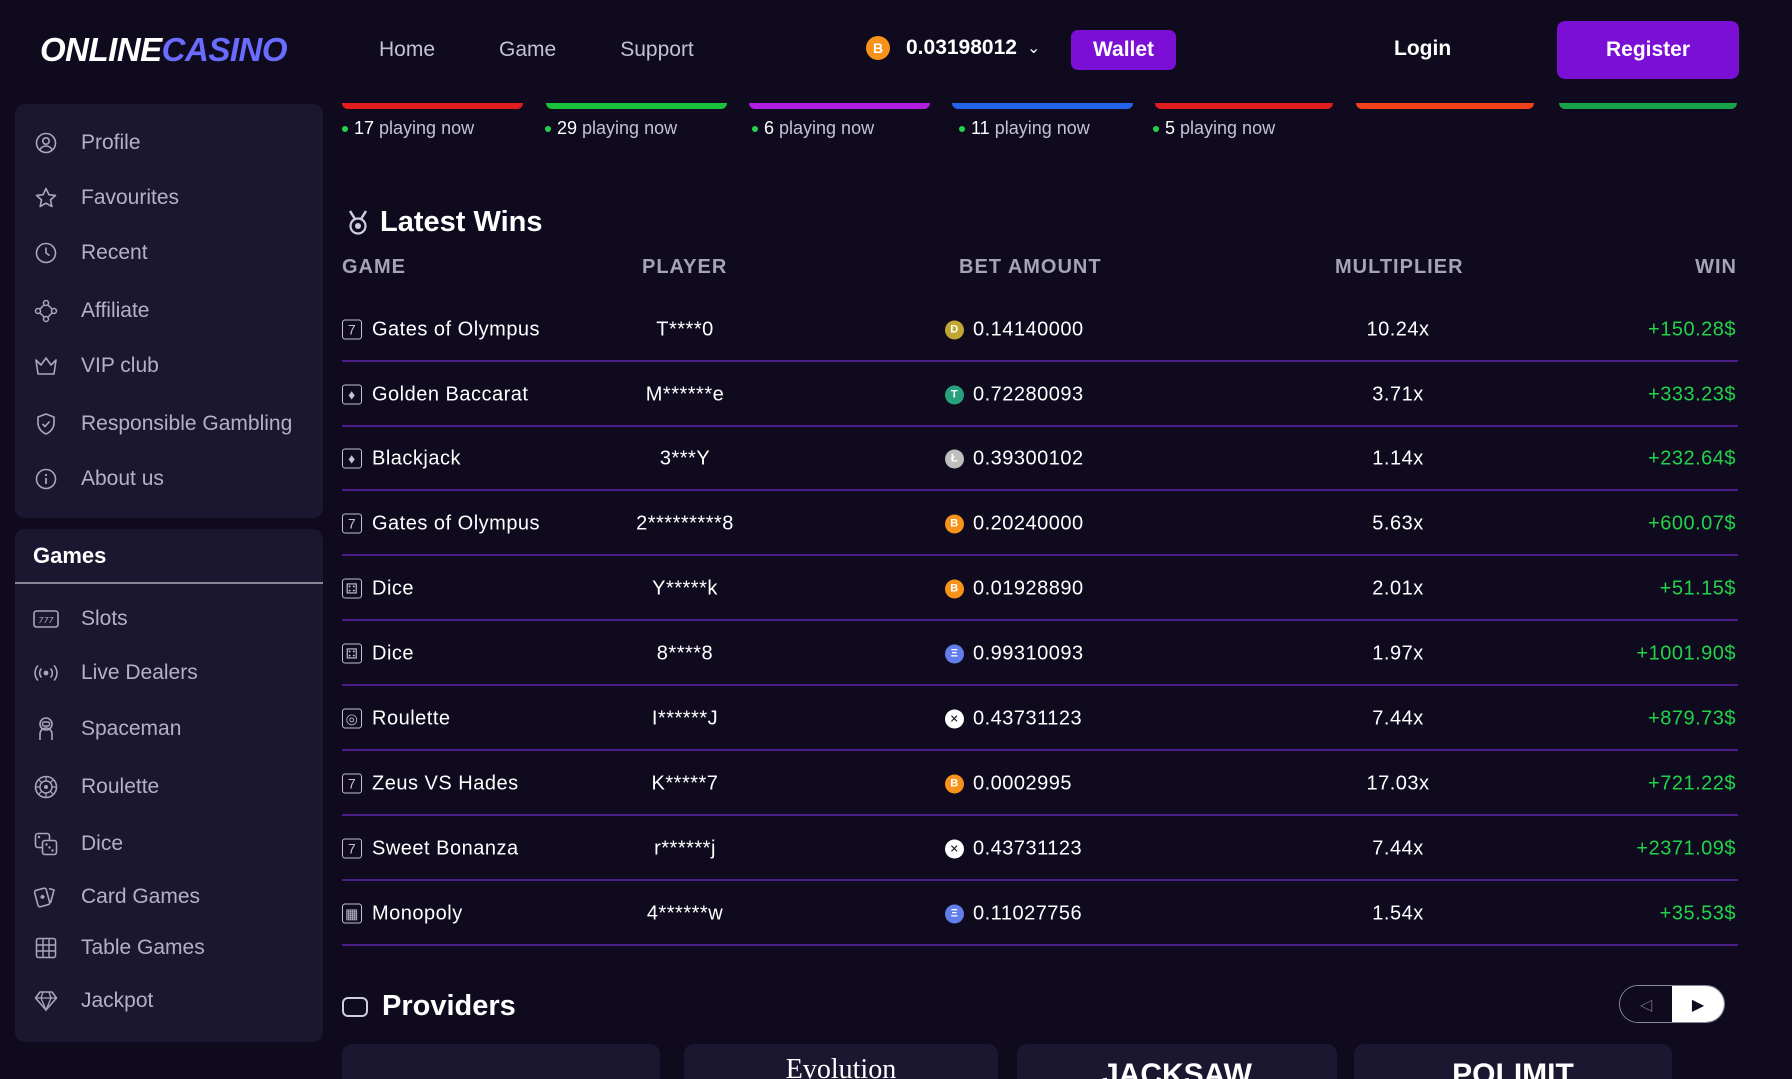  Describe the element at coordinates (1686, 848) in the screenshot. I see `win-amount: +2371.09$` at that location.